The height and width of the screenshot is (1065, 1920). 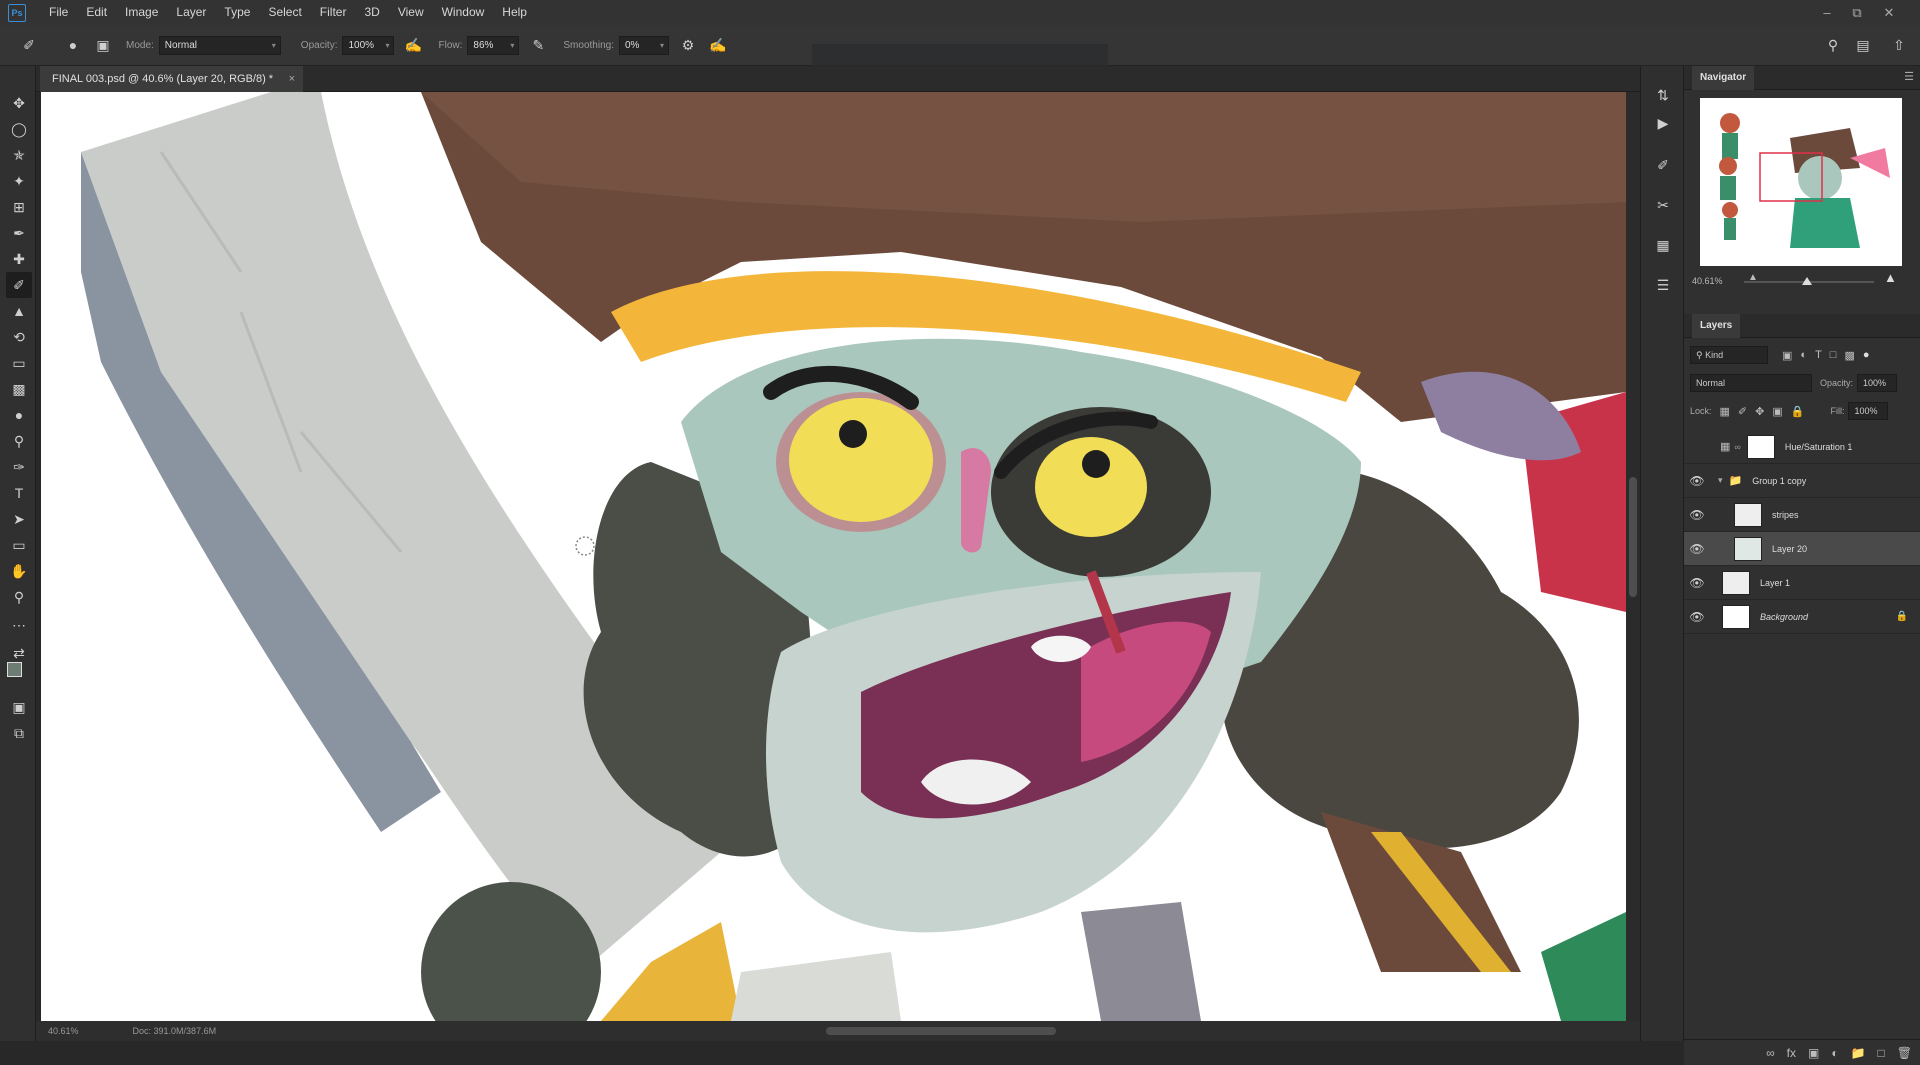 What do you see at coordinates (73, 45) in the screenshot?
I see `brush-preset-icon: ●` at bounding box center [73, 45].